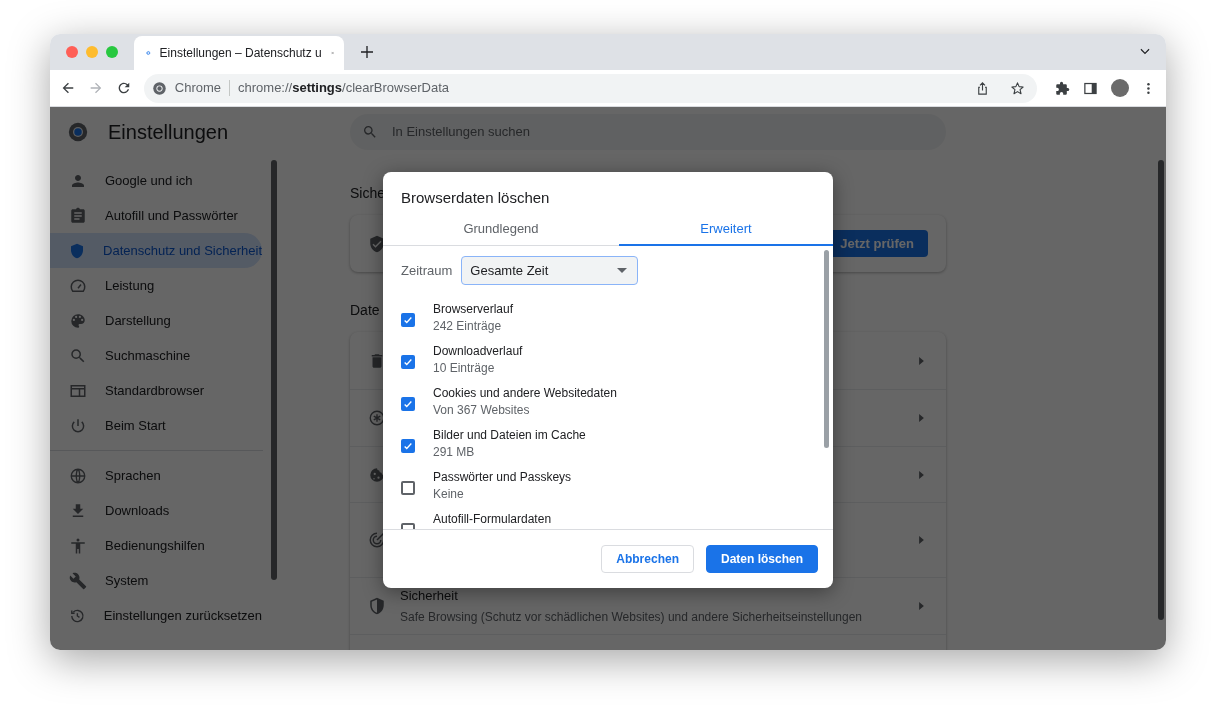  Describe the element at coordinates (377, 474) in the screenshot. I see `cookie-icon` at that location.